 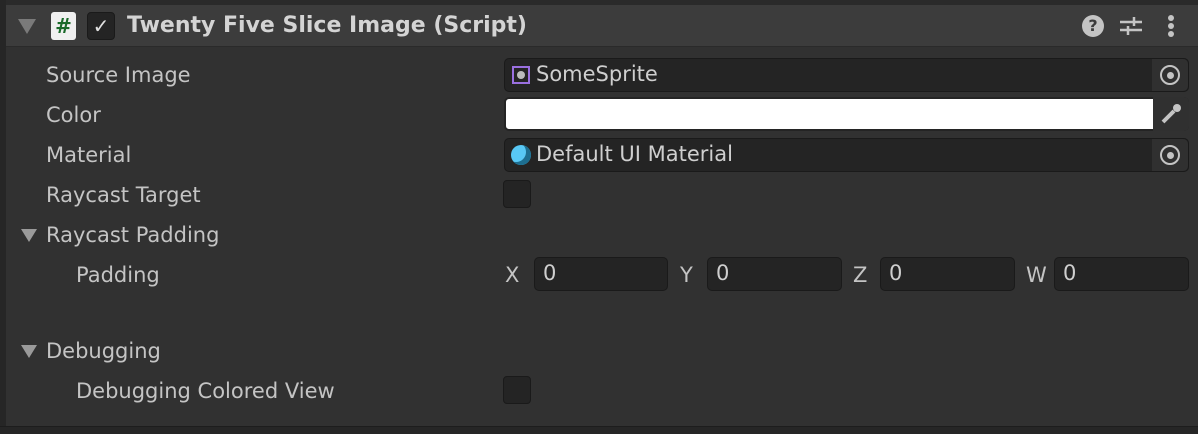 What do you see at coordinates (602, 26) in the screenshot?
I see `component-header: # ✓ Twenty Five Slice Image (Script) ?` at bounding box center [602, 26].